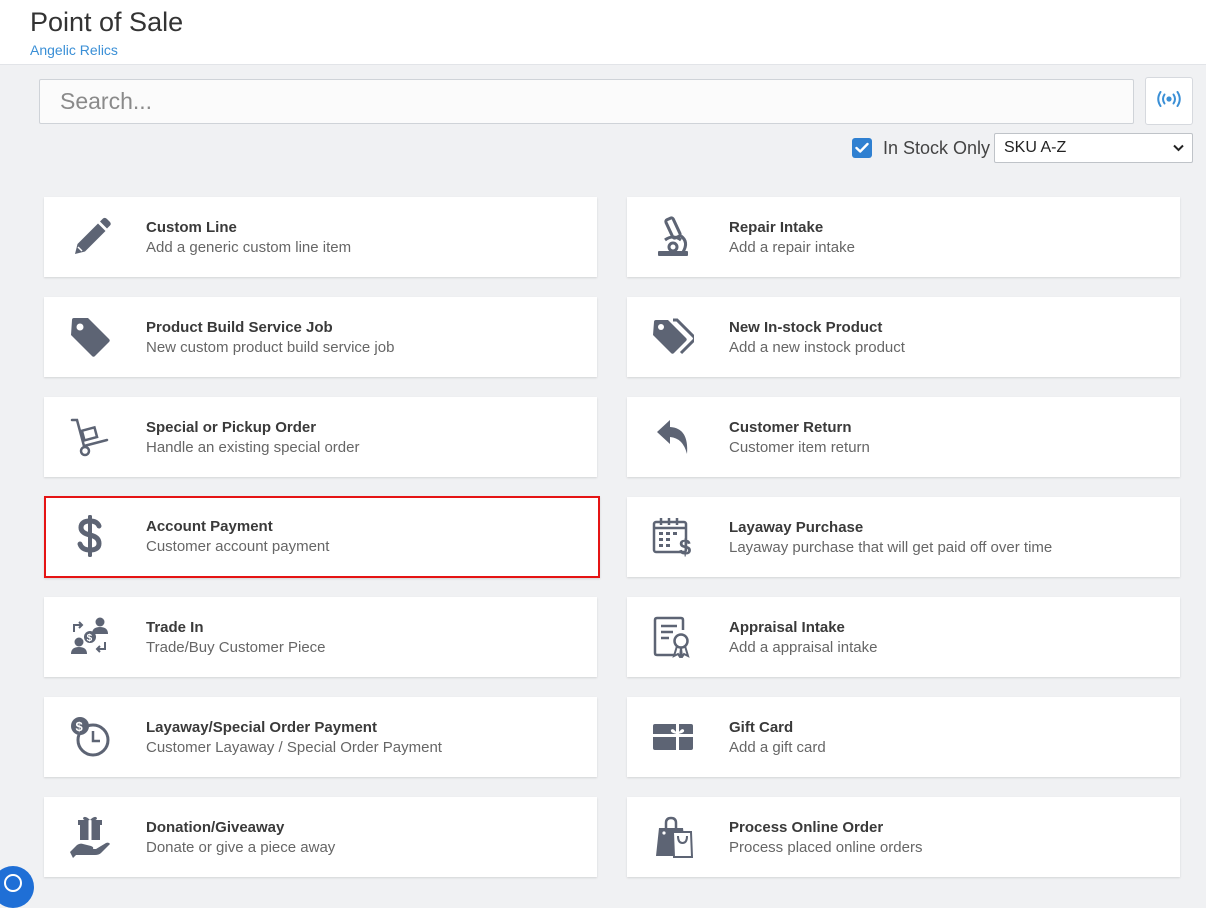 This screenshot has width=1206, height=908. What do you see at coordinates (249, 247) in the screenshot?
I see `card-description: Add a generic custom line item` at bounding box center [249, 247].